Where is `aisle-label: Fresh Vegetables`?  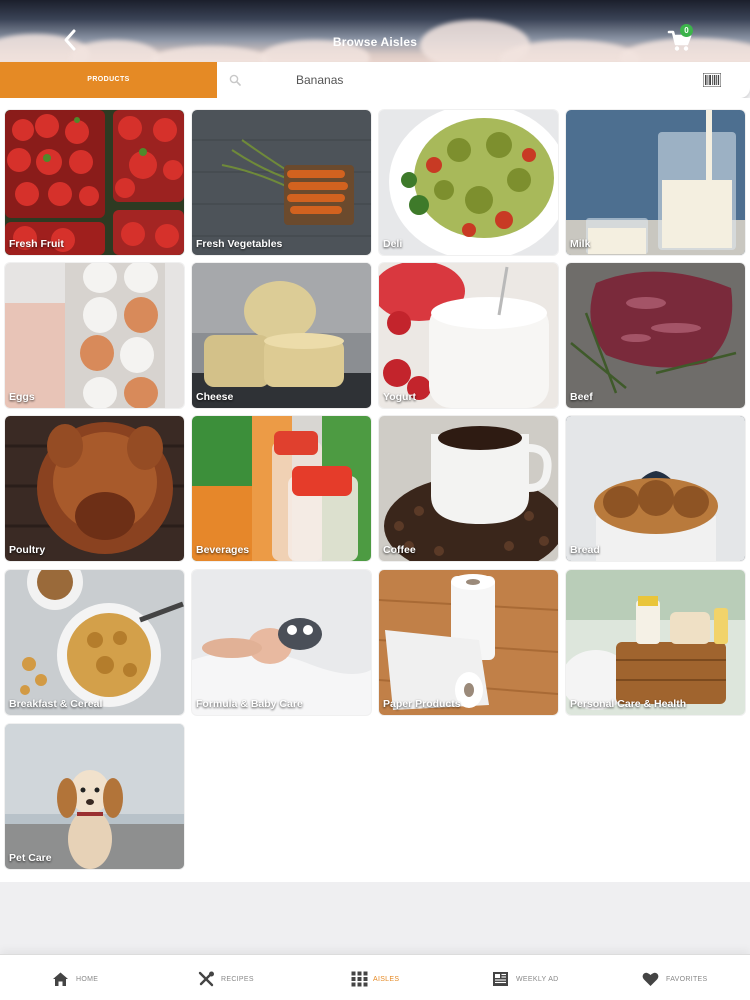 aisle-label: Fresh Vegetables is located at coordinates (239, 244).